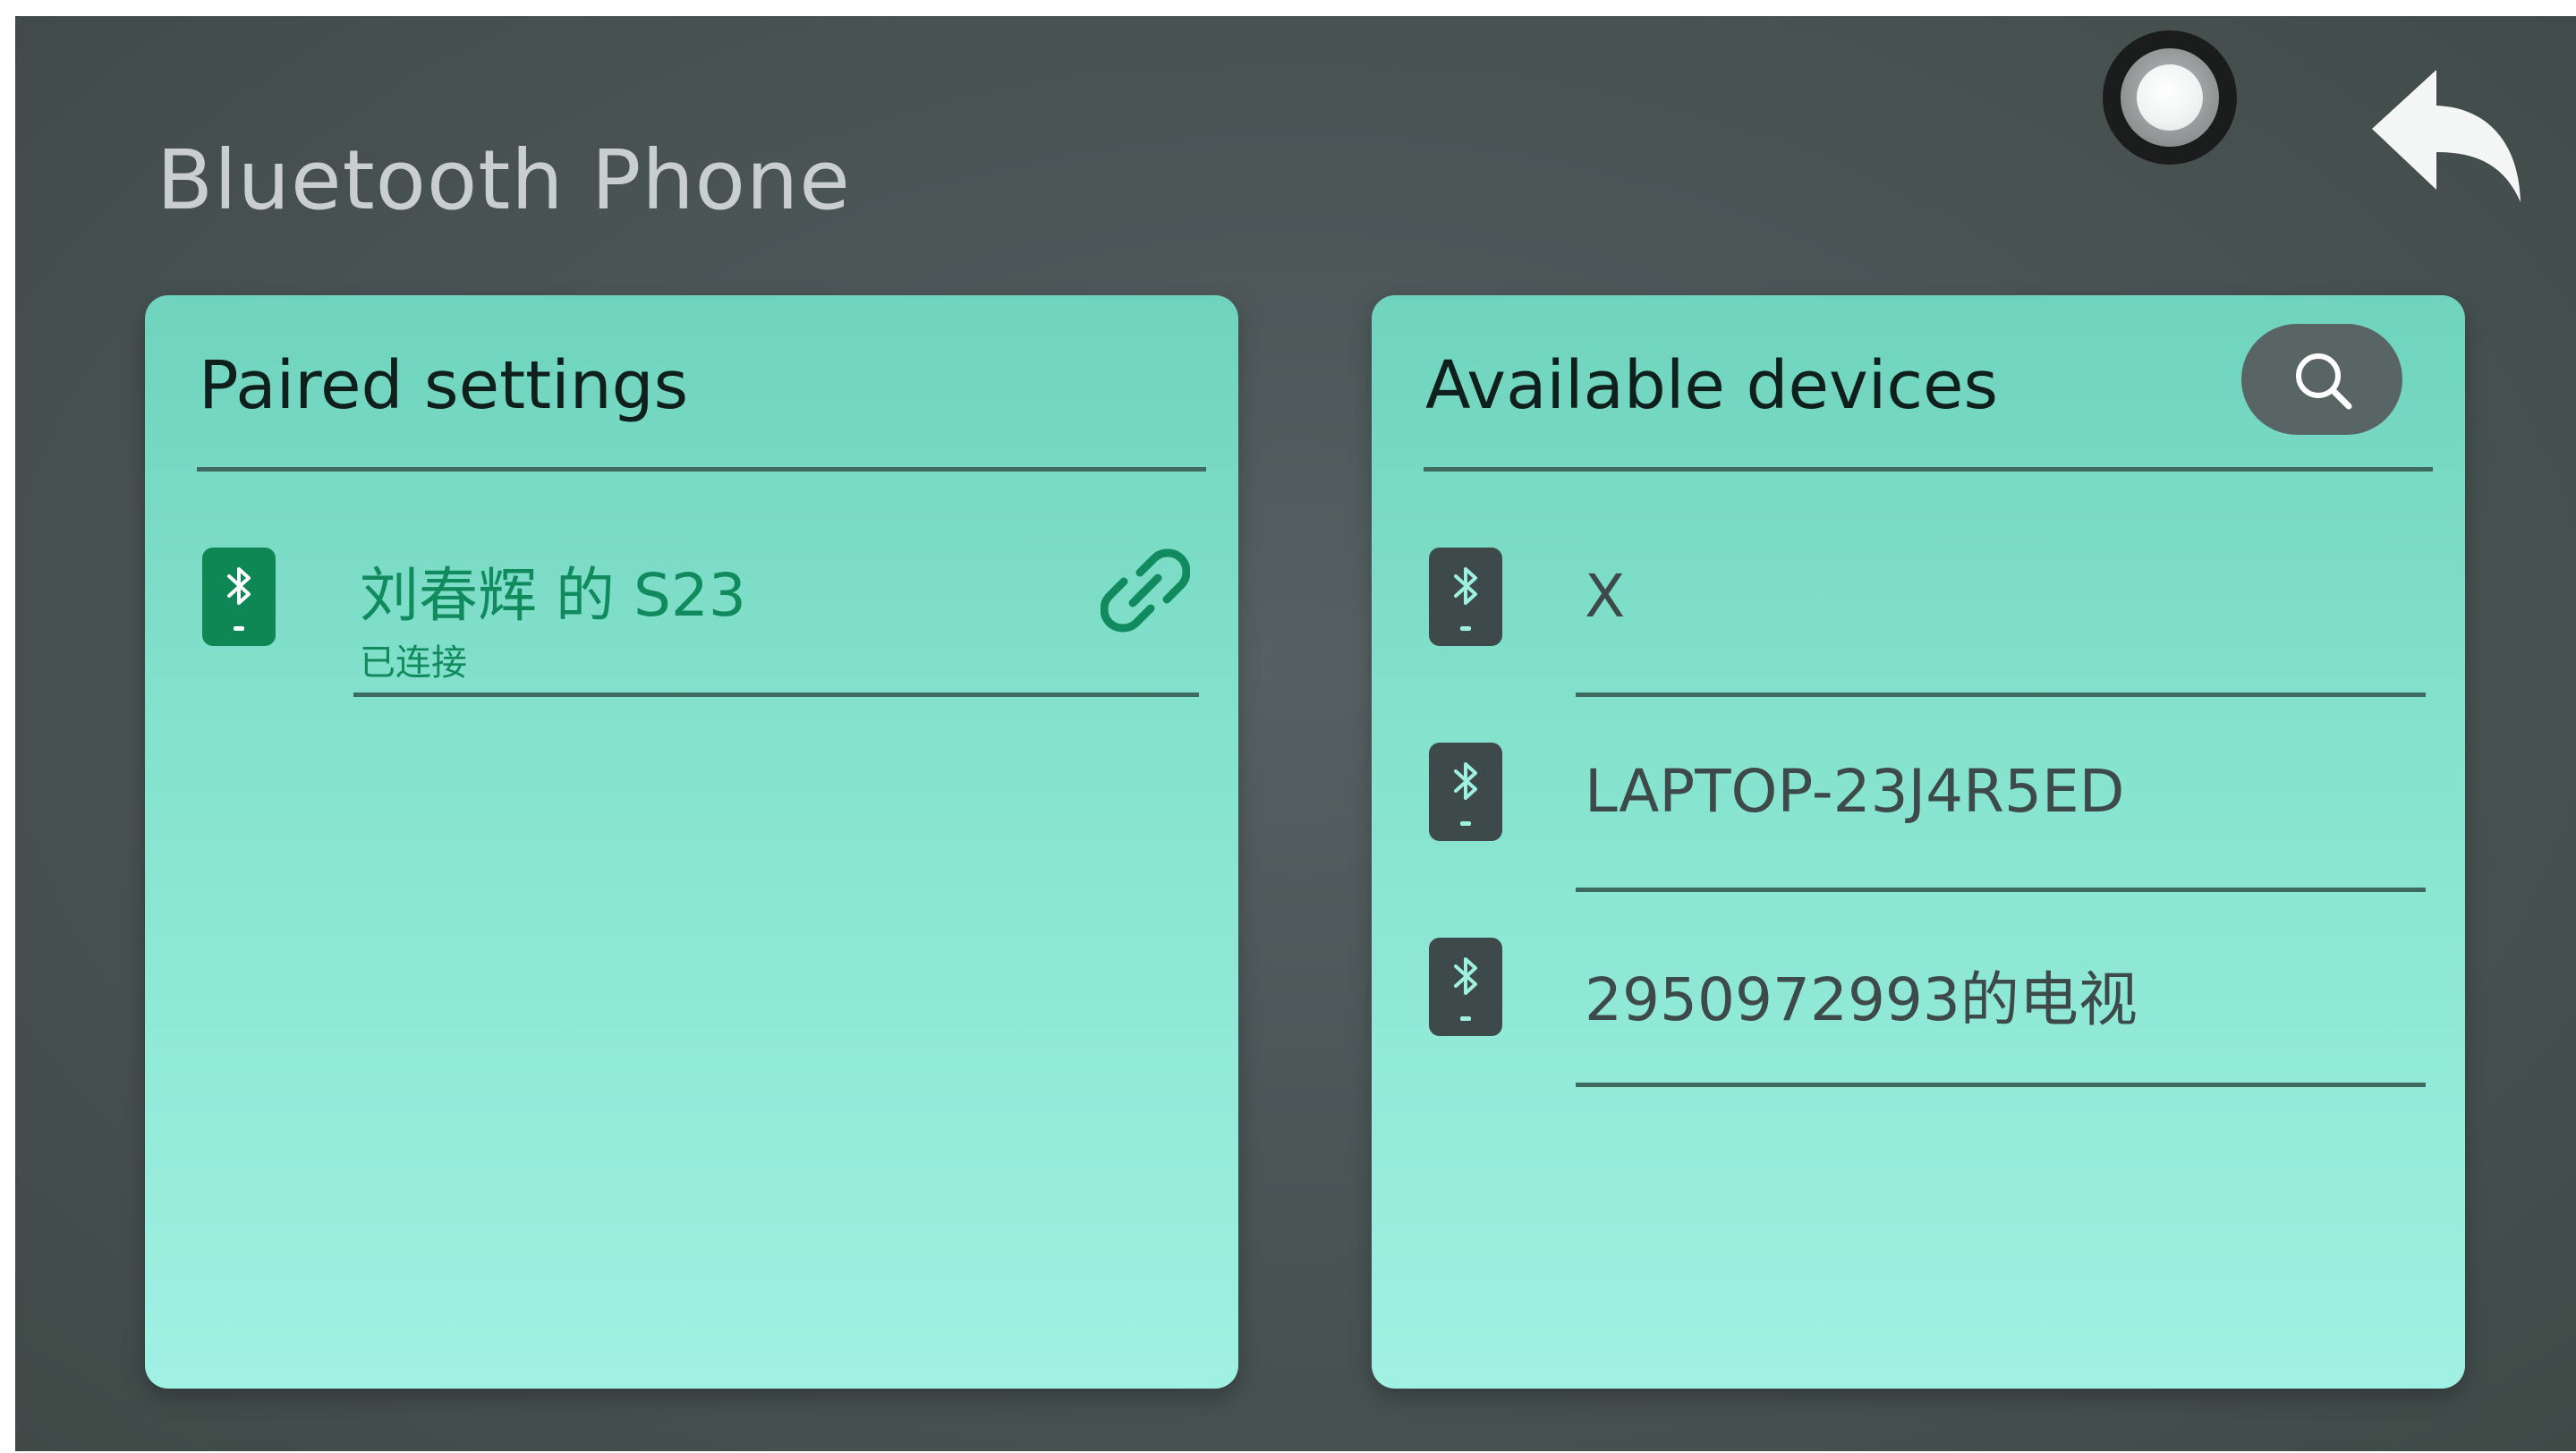 The height and width of the screenshot is (1453, 2576). Describe the element at coordinates (2170, 97) in the screenshot. I see `home-button` at that location.